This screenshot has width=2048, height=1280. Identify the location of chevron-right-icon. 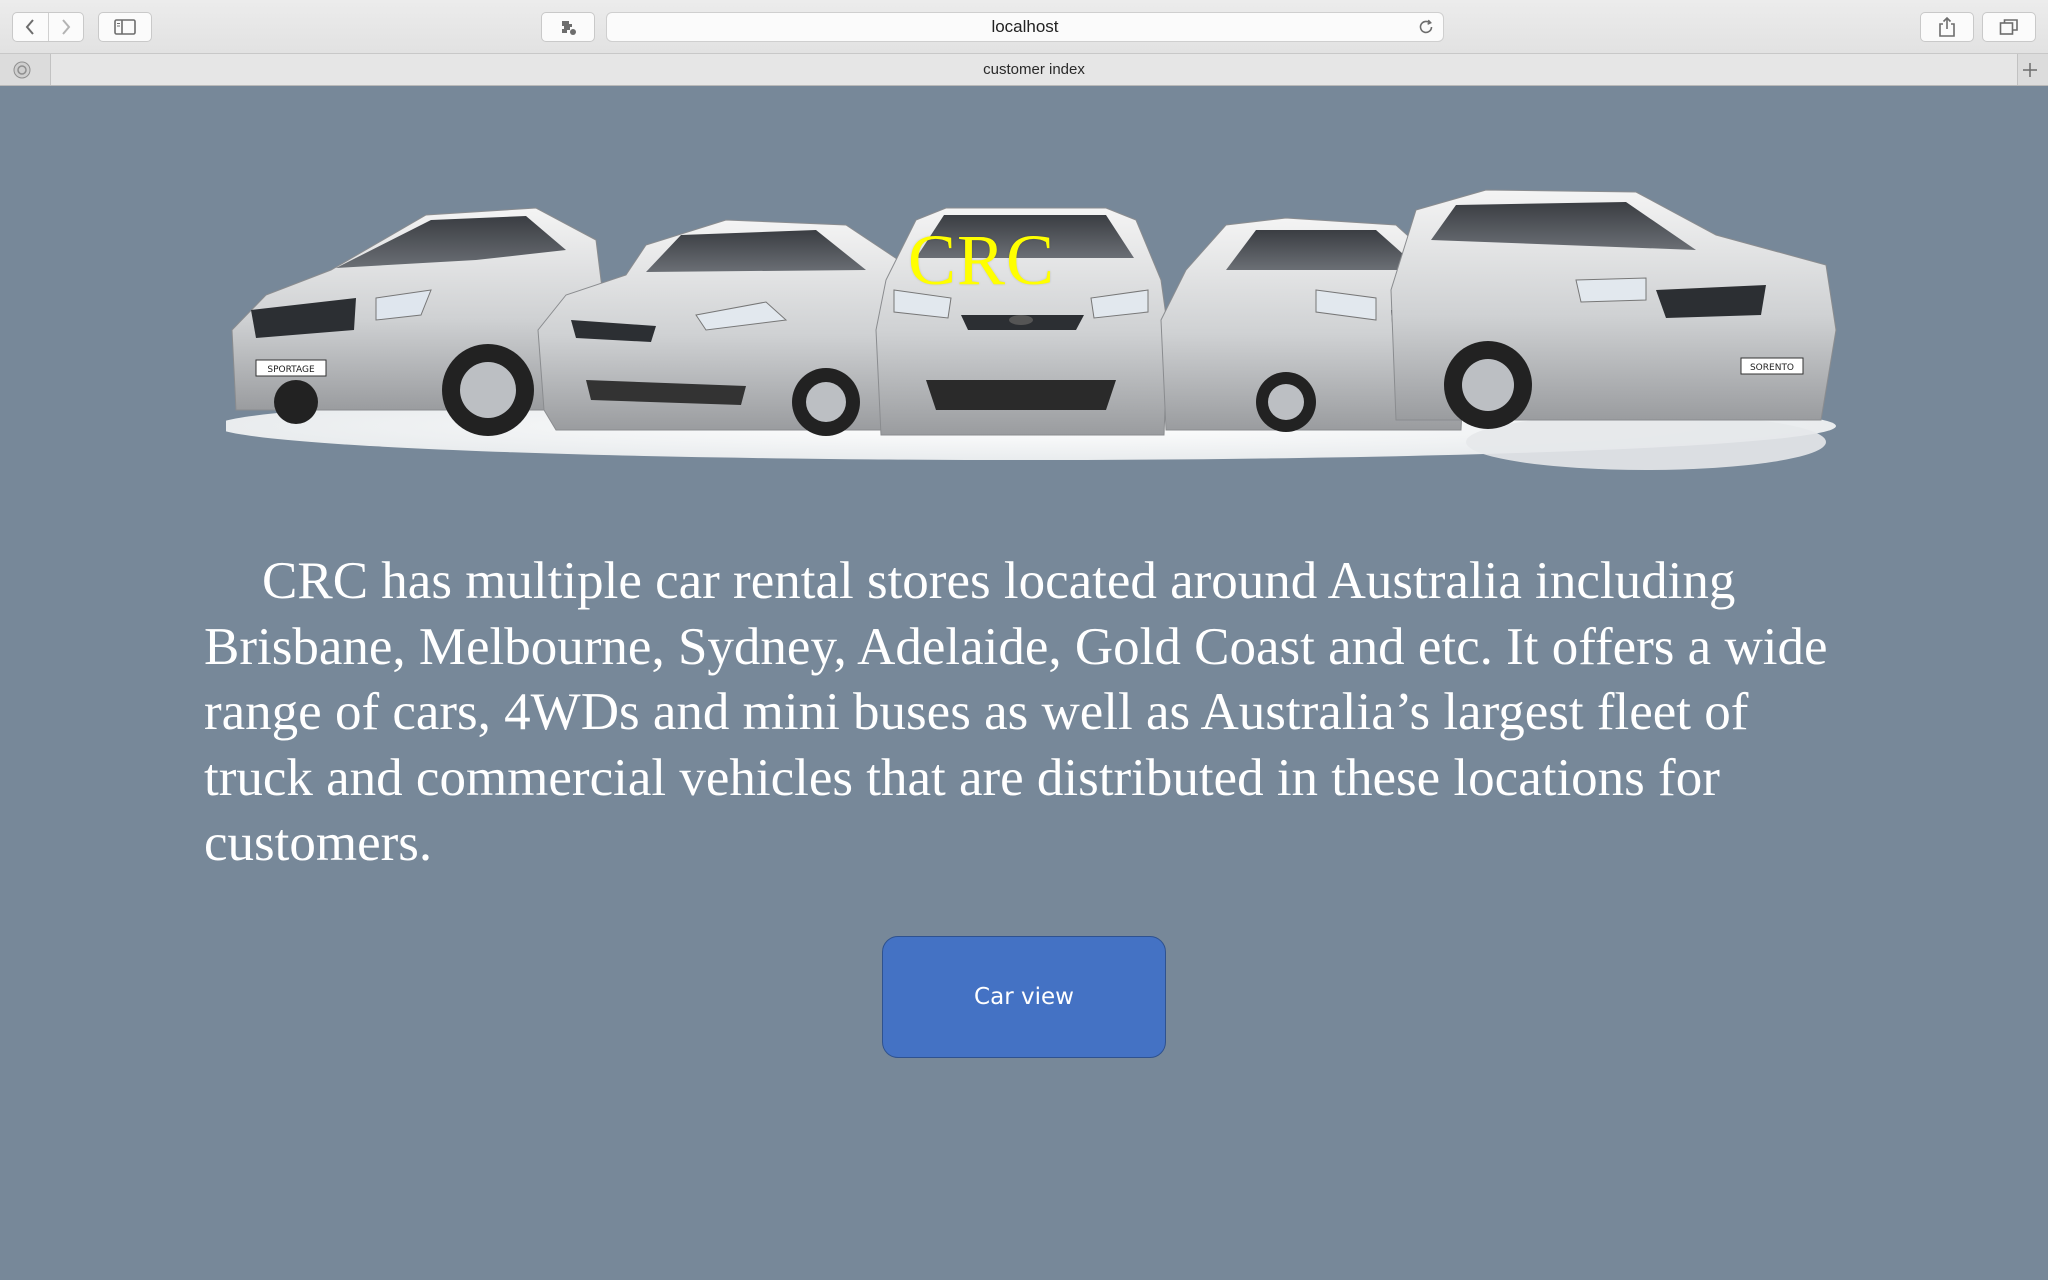
(66, 27).